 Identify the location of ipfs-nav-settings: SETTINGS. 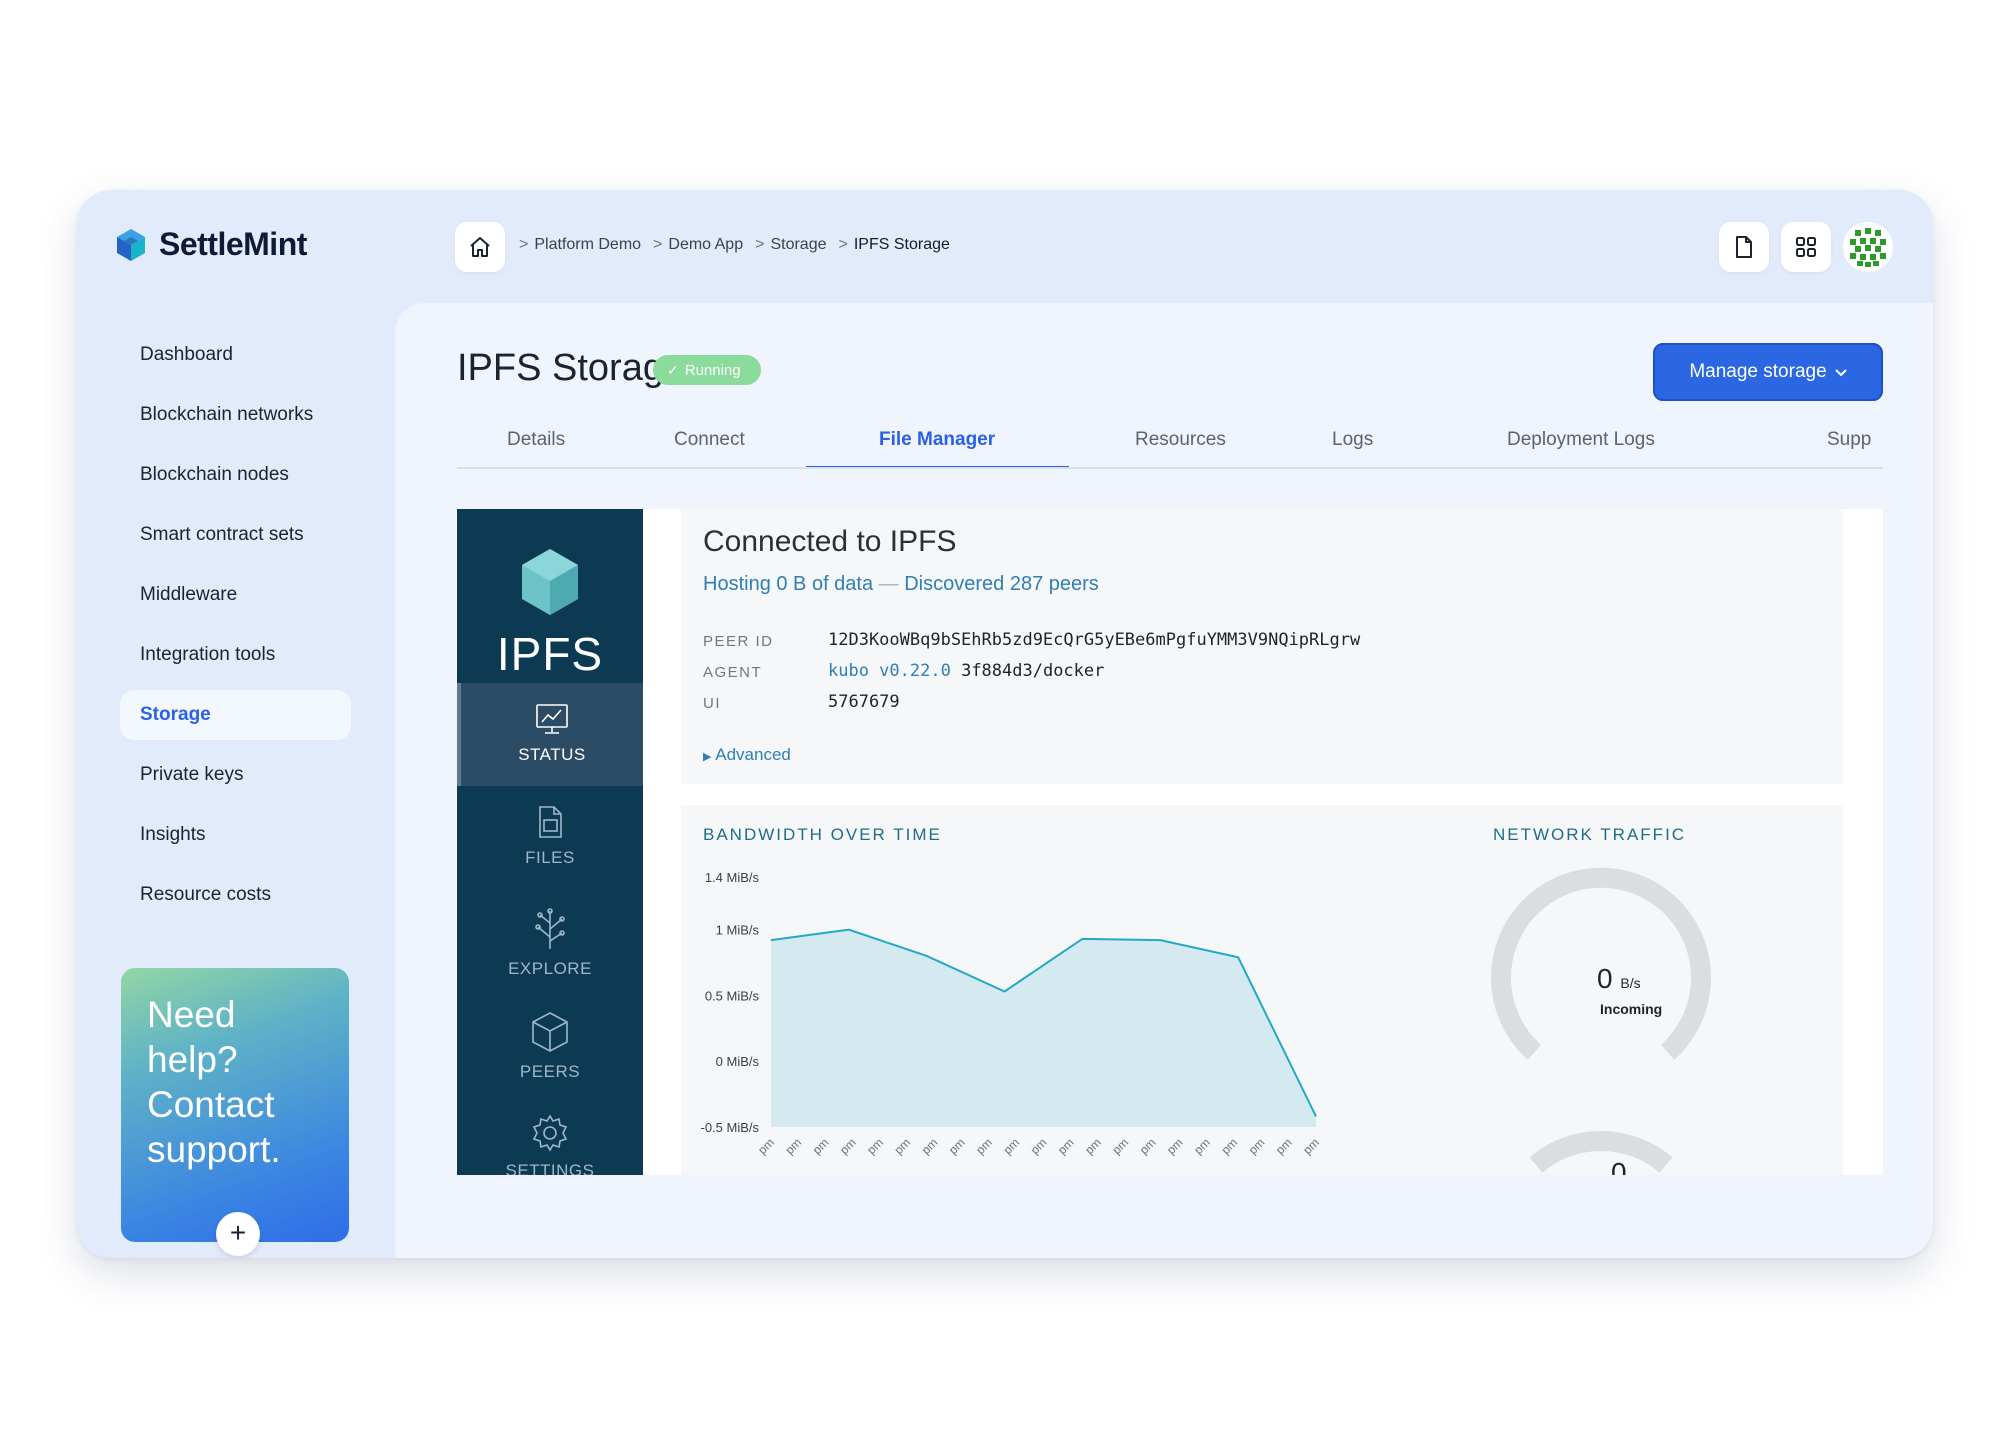
(550, 1135).